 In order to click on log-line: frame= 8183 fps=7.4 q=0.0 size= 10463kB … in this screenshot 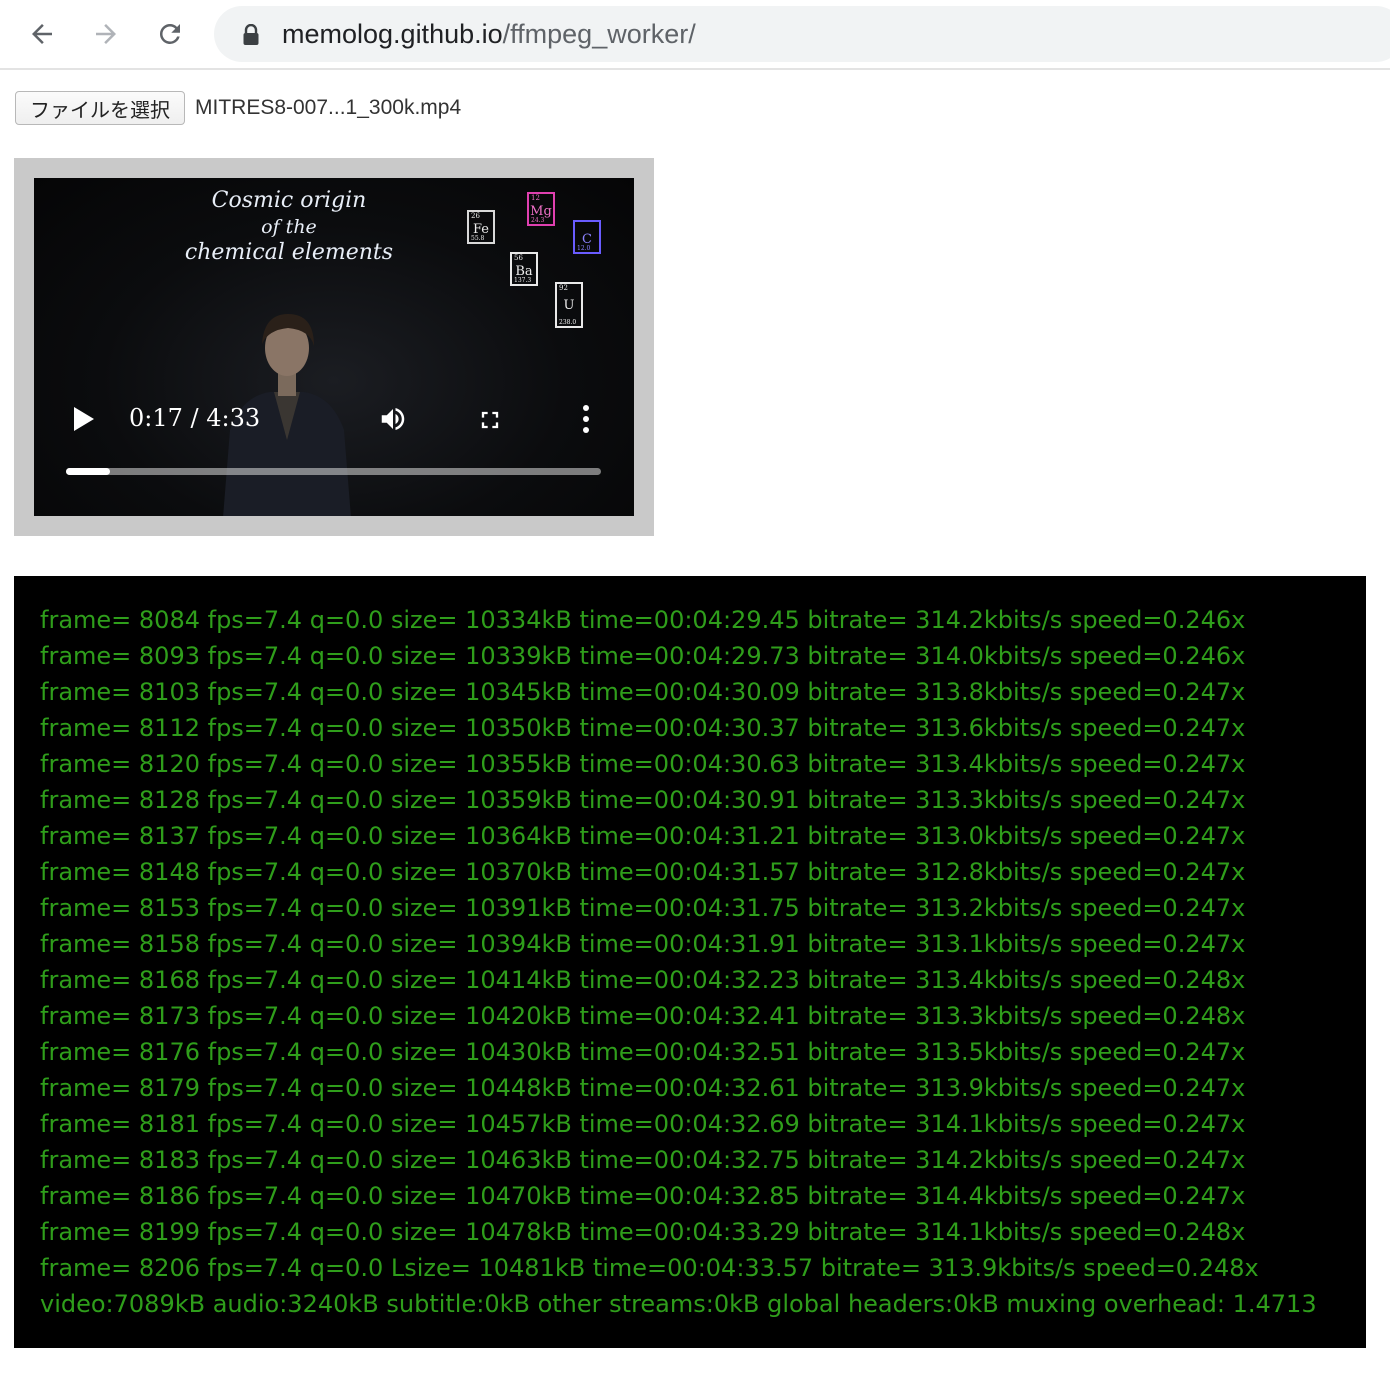, I will do `click(643, 1160)`.